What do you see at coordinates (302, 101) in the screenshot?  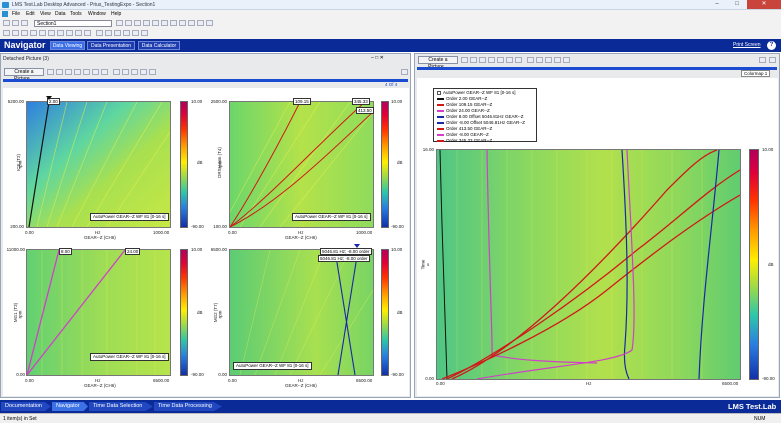 I see `cursor-tag-drsh-1: 109.15` at bounding box center [302, 101].